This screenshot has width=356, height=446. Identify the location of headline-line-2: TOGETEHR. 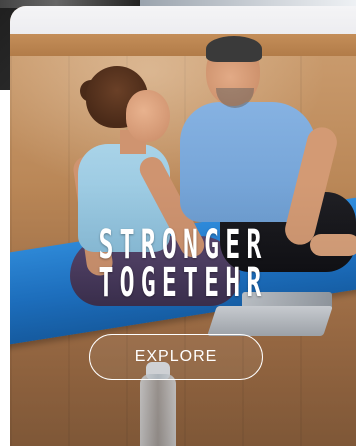
(183, 283).